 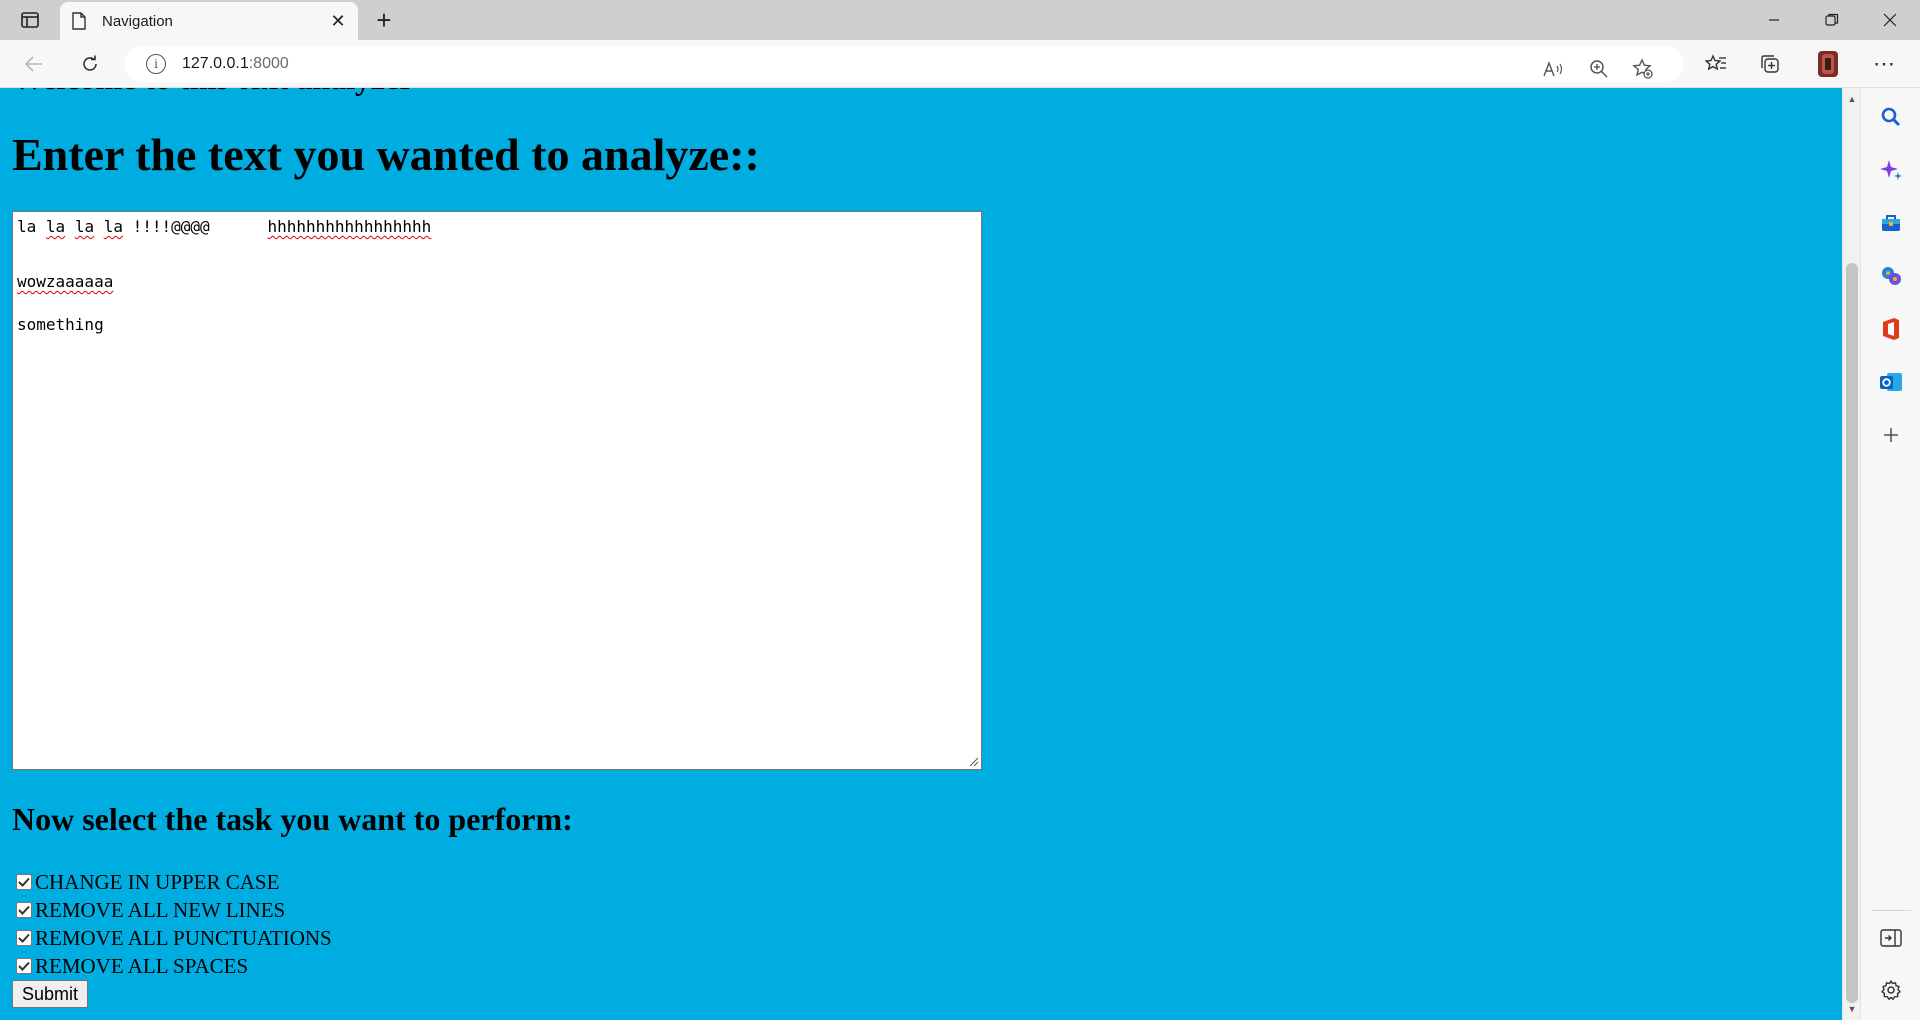 I want to click on hide-sidebar-icon, so click(x=1891, y=938).